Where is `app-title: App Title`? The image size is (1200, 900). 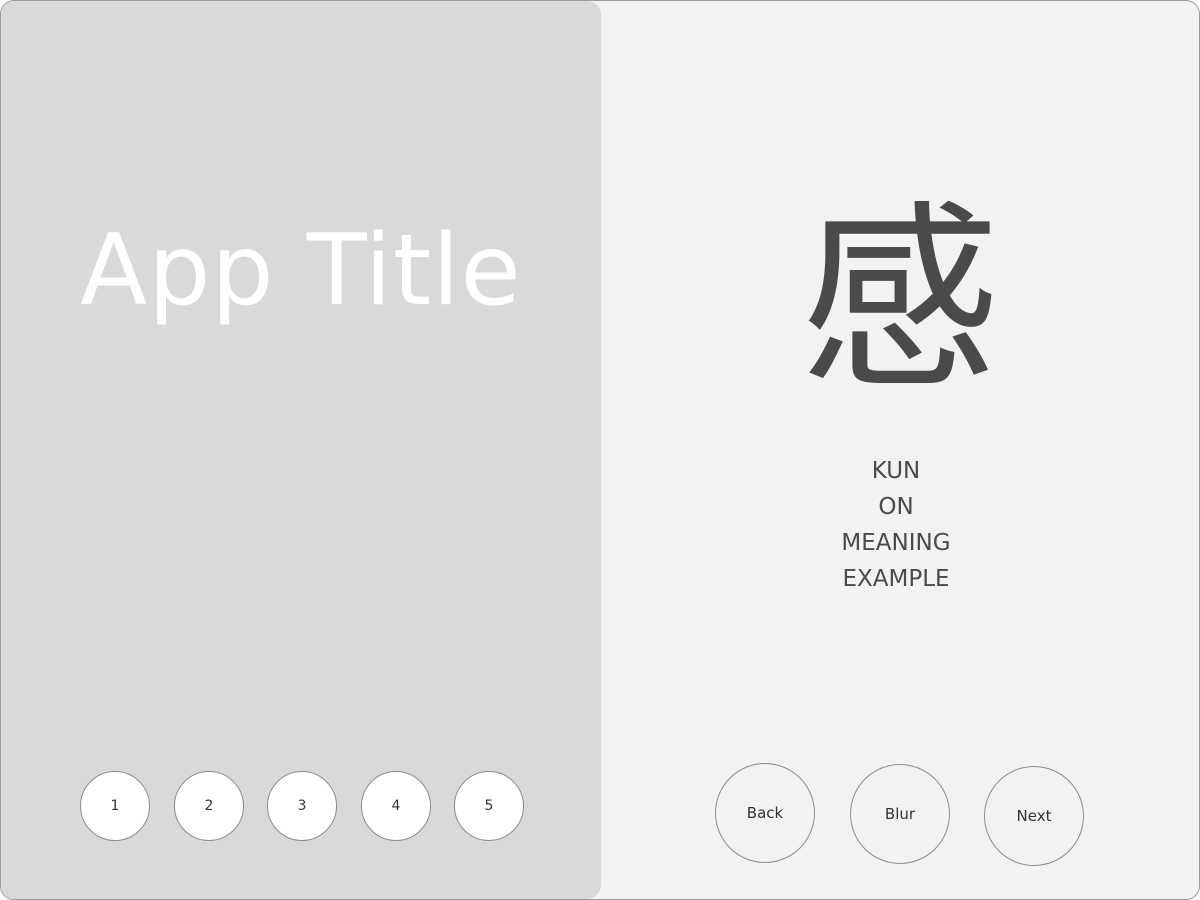
app-title: App Title is located at coordinates (301, 271).